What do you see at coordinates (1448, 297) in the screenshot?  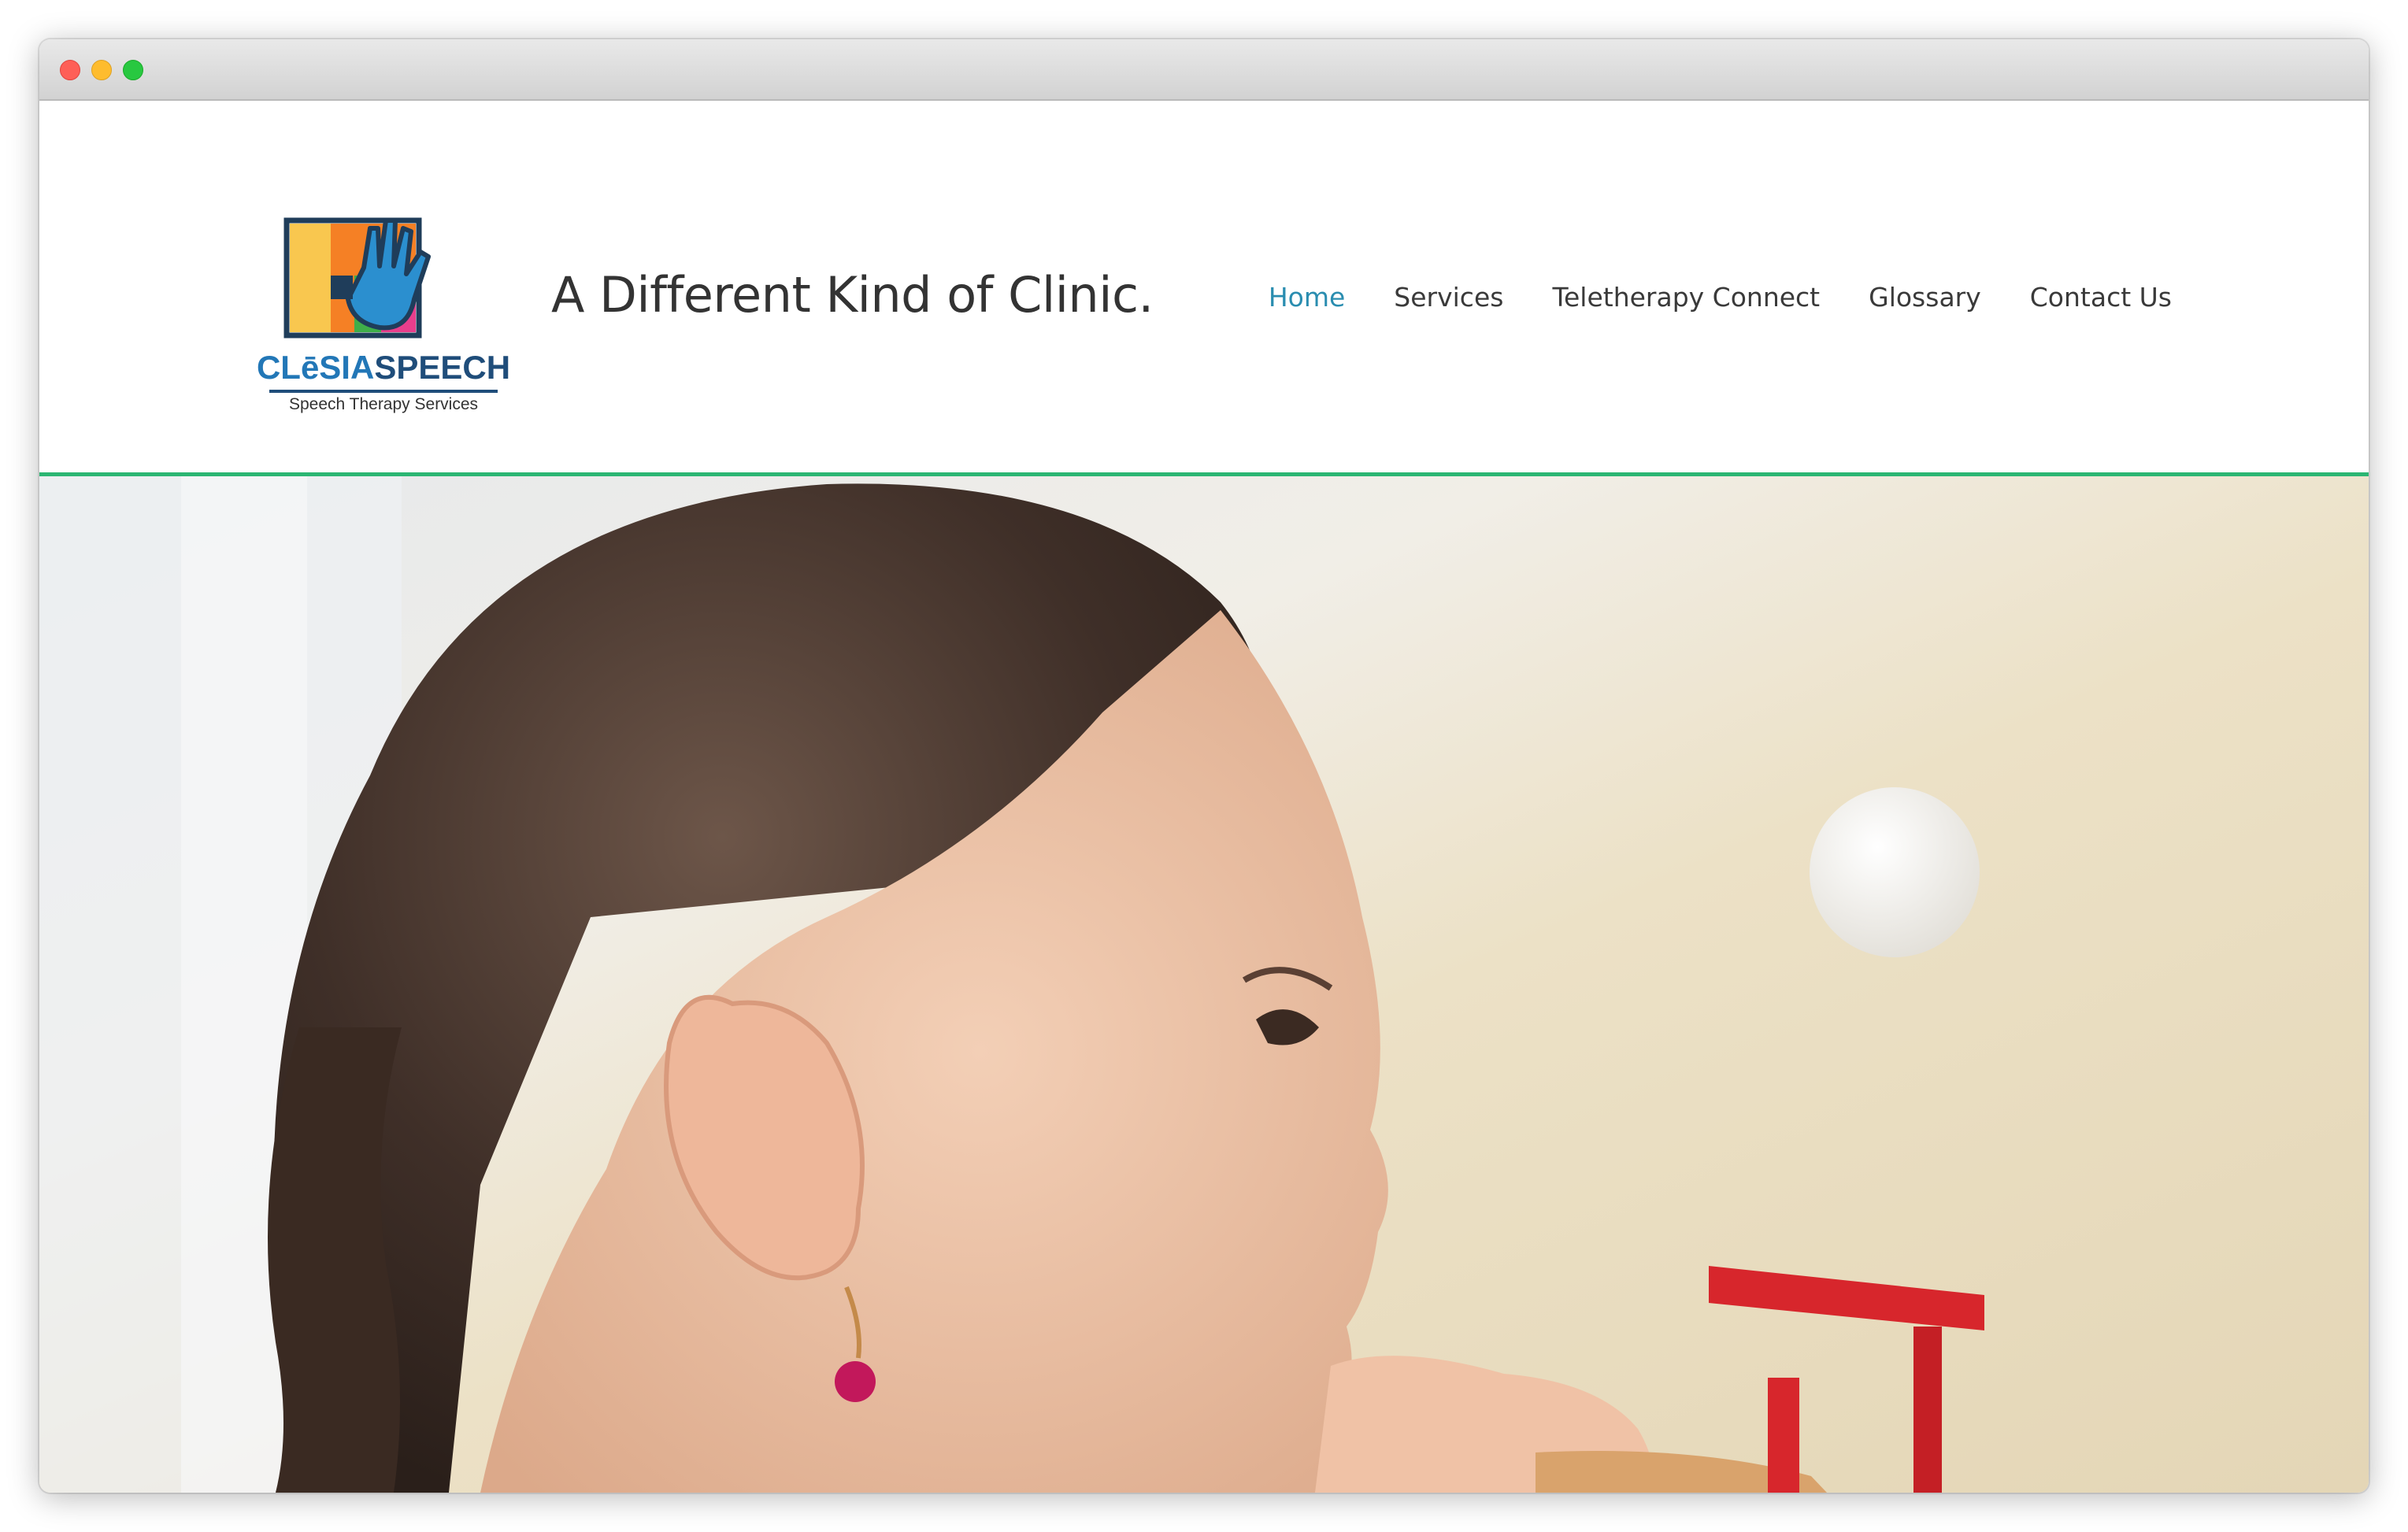 I see `nav-services-link: Services` at bounding box center [1448, 297].